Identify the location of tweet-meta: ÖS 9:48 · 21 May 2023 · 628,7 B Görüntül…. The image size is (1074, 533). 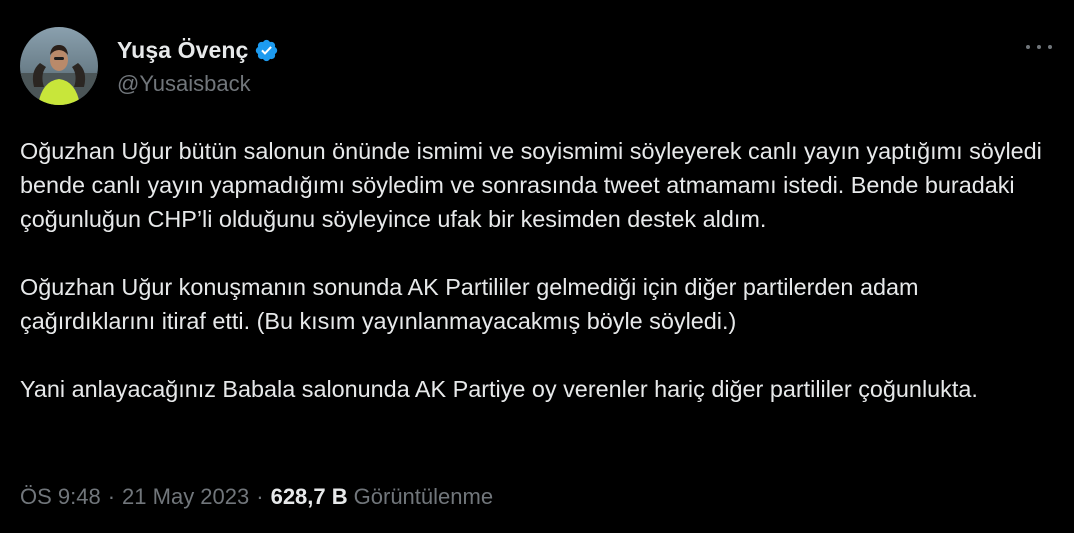
(256, 497).